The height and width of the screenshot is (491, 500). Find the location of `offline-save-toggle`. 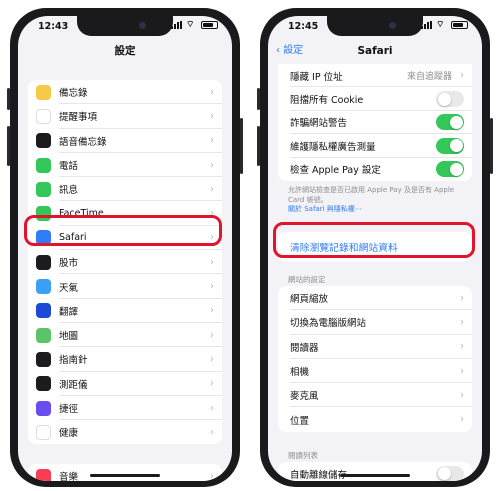

offline-save-toggle is located at coordinates (450, 473).